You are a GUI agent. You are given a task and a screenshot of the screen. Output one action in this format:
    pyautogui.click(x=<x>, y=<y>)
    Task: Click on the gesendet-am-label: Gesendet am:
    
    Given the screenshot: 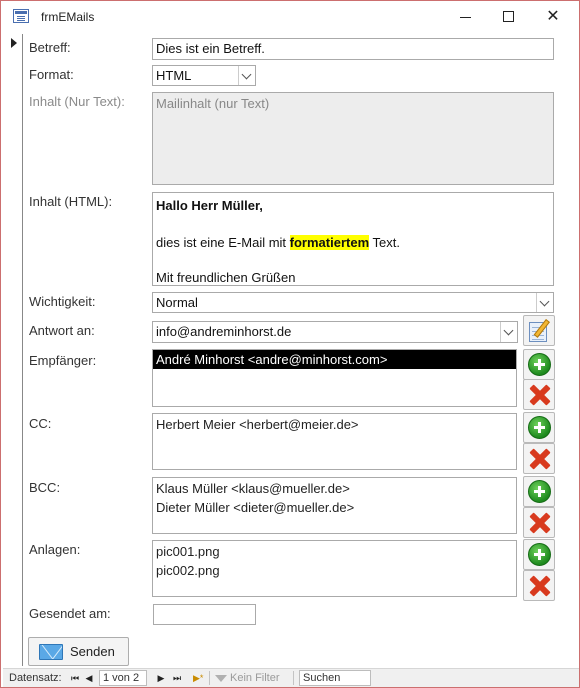 What is the action you would take?
    pyautogui.click(x=70, y=613)
    